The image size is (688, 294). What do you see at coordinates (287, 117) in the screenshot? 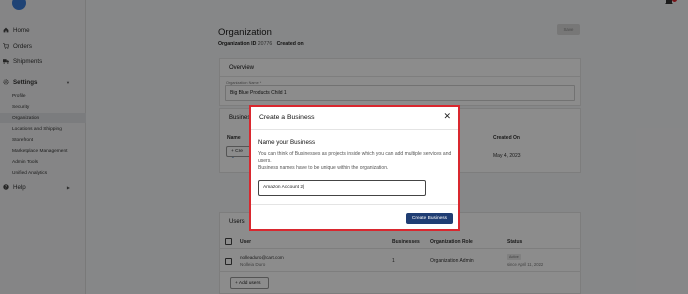
I see `modal-title: Create a Business` at bounding box center [287, 117].